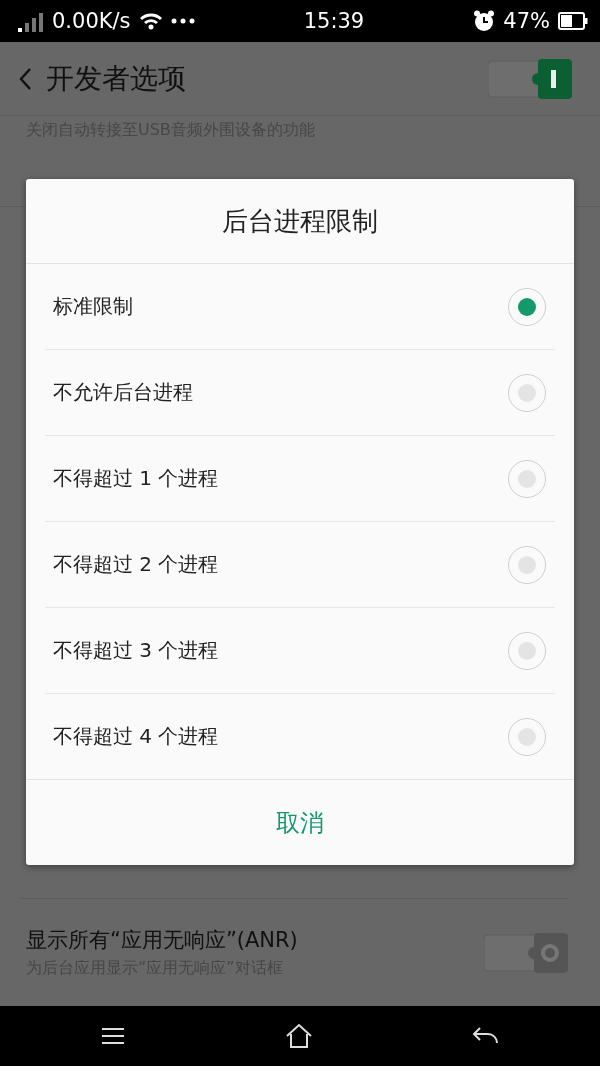  I want to click on option-label: 不得超过 2 个进程, so click(136, 564).